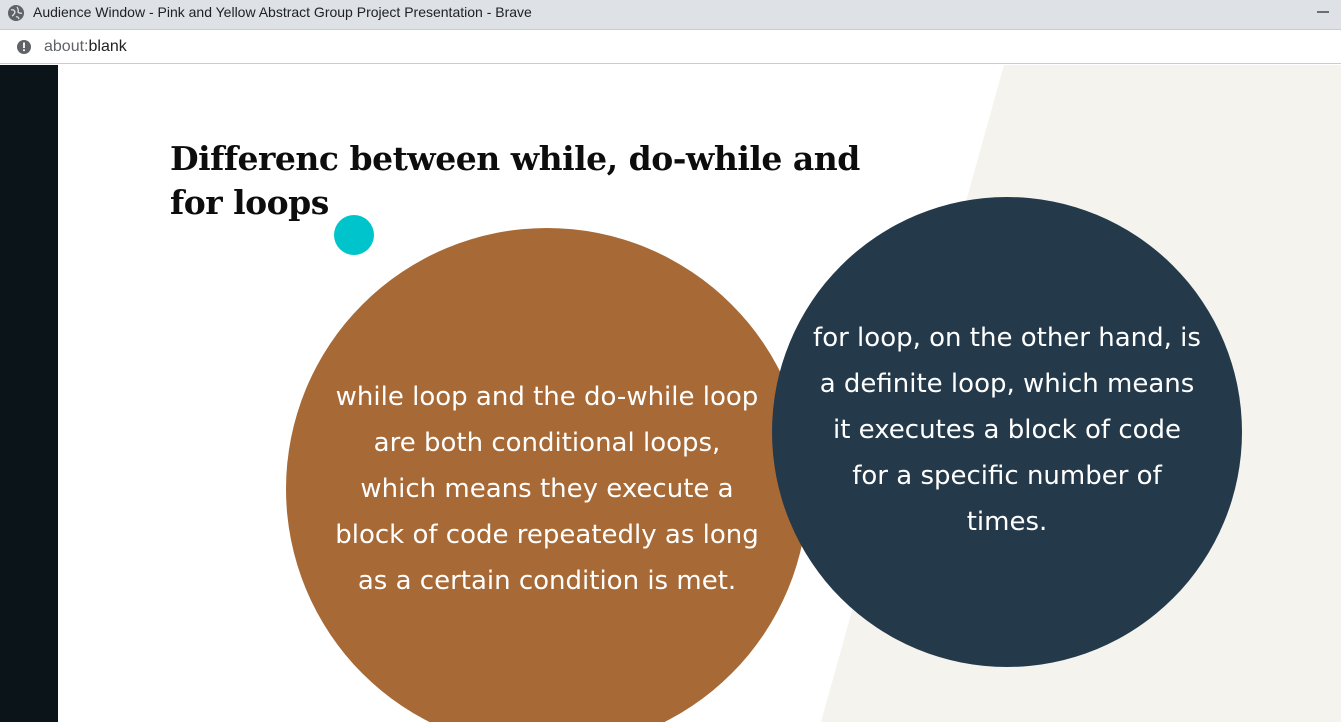  Describe the element at coordinates (1323, 12) in the screenshot. I see `minimize-icon` at that location.